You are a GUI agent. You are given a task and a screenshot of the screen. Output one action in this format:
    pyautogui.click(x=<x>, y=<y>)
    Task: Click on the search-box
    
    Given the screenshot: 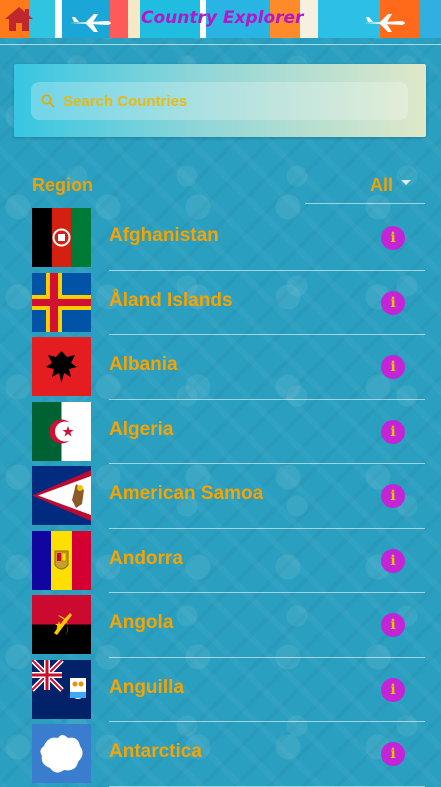 What is the action you would take?
    pyautogui.click(x=219, y=101)
    